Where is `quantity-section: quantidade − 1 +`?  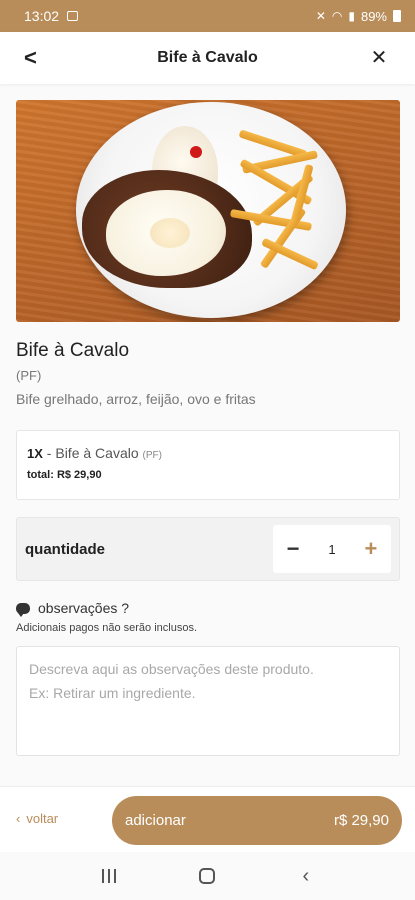 quantity-section: quantidade − 1 + is located at coordinates (208, 549).